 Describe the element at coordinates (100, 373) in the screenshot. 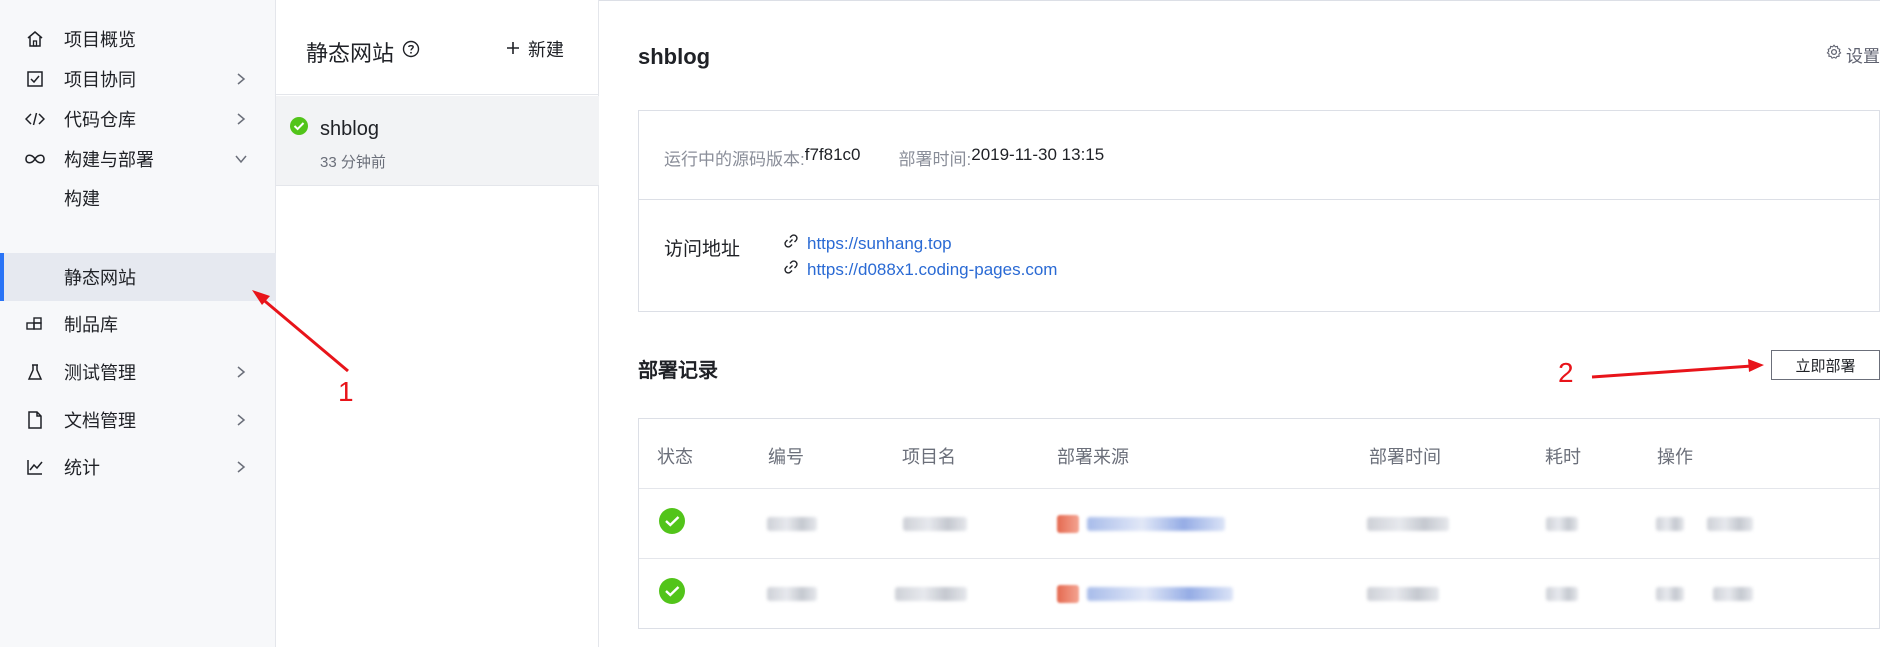

I see `nav-label: 测试管理` at that location.